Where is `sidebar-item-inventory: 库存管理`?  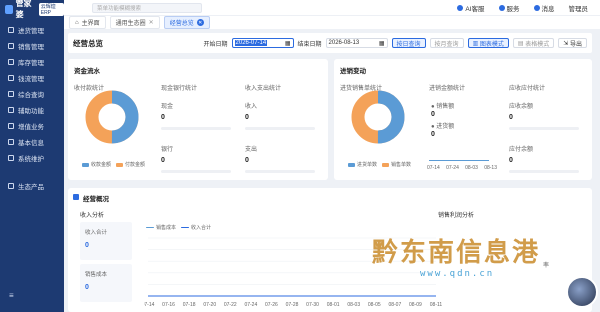 sidebar-item-inventory: 库存管理 is located at coordinates (32, 62).